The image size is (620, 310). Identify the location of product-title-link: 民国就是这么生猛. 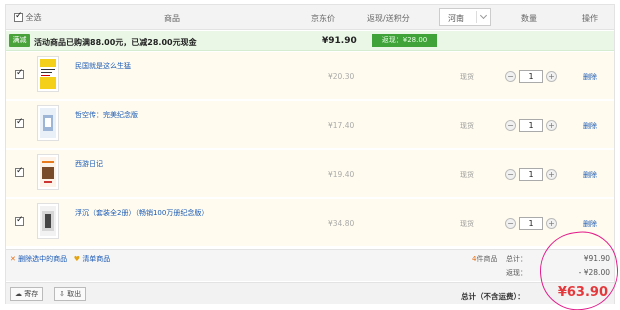
(160, 66).